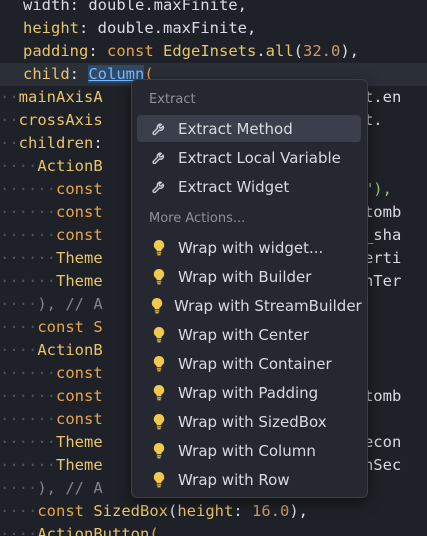 The image size is (427, 536). What do you see at coordinates (252, 421) in the screenshot?
I see `menu-item-label: Wrap with SizedBox` at bounding box center [252, 421].